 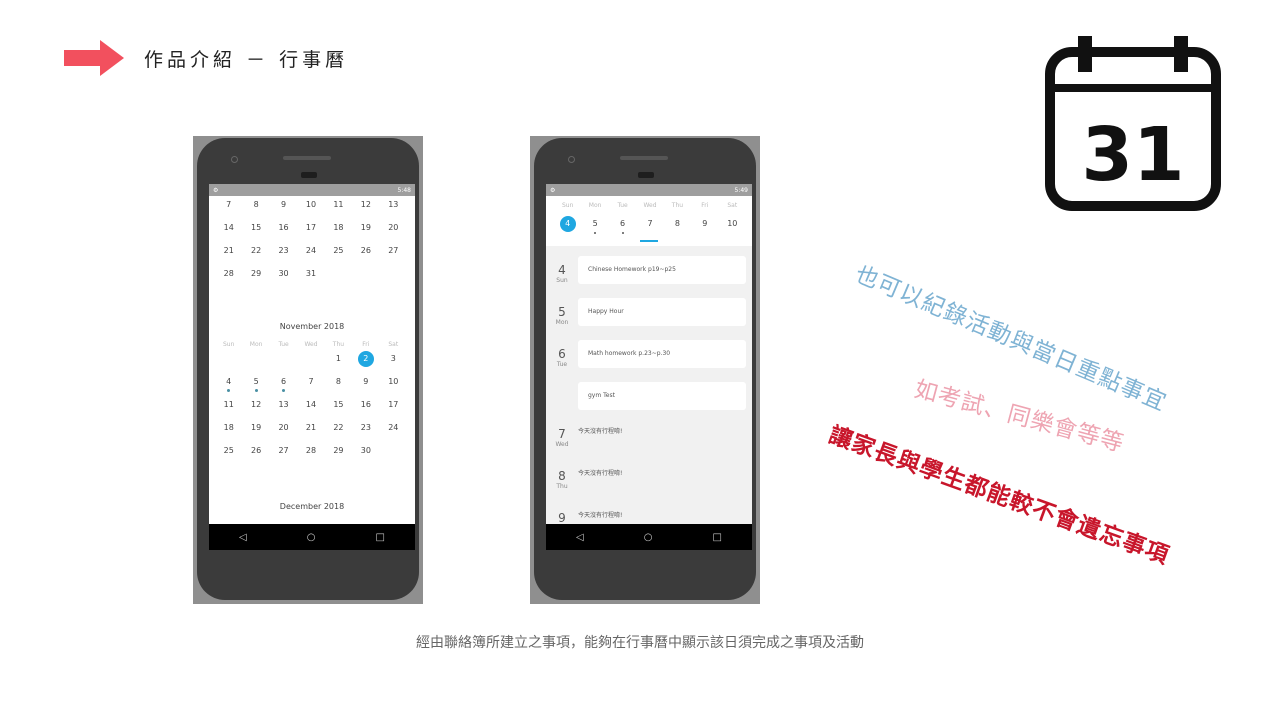 I want to click on calendar-day-label: 6, so click(x=284, y=381).